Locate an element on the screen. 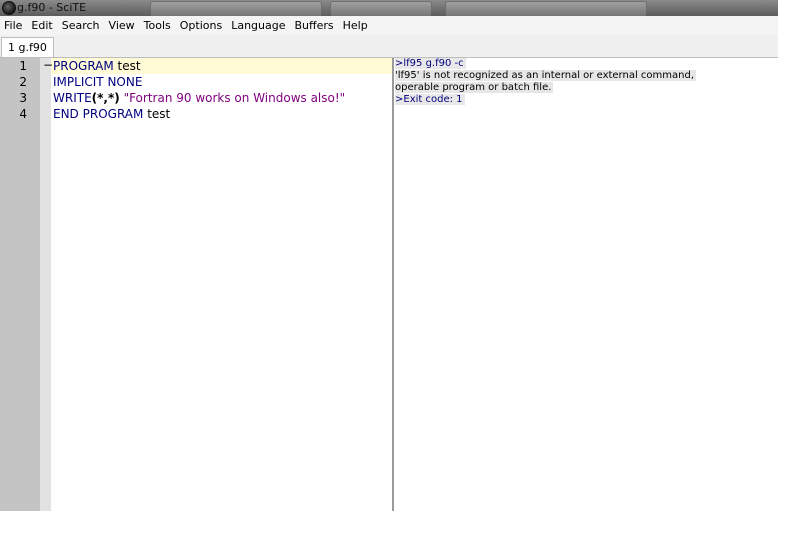  menu-tools: Tools is located at coordinates (158, 25).